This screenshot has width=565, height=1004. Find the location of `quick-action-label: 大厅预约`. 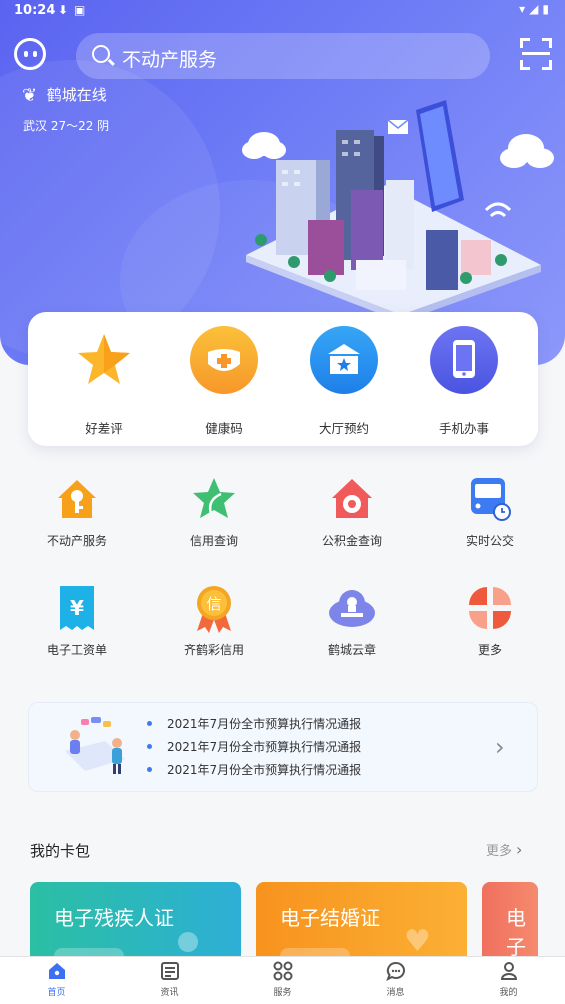

quick-action-label: 大厅预约 is located at coordinates (343, 428).